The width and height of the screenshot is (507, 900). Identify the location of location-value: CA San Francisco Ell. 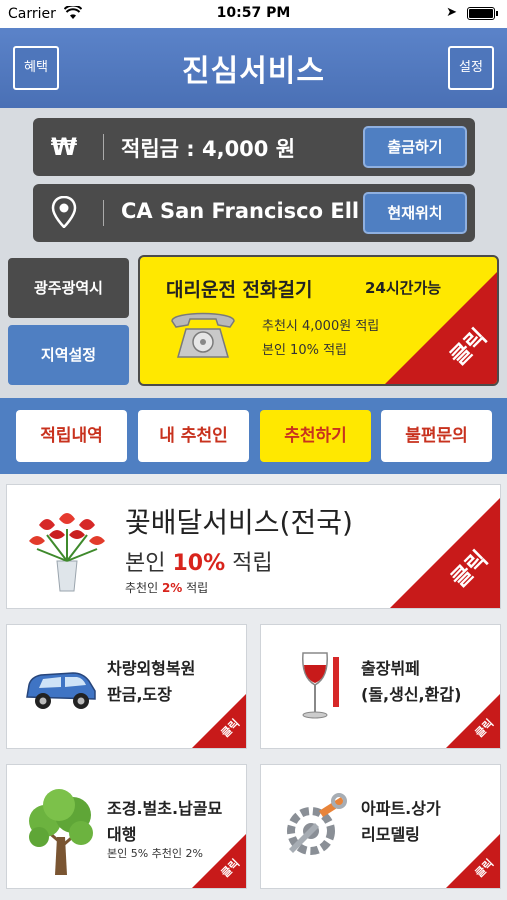
(240, 211).